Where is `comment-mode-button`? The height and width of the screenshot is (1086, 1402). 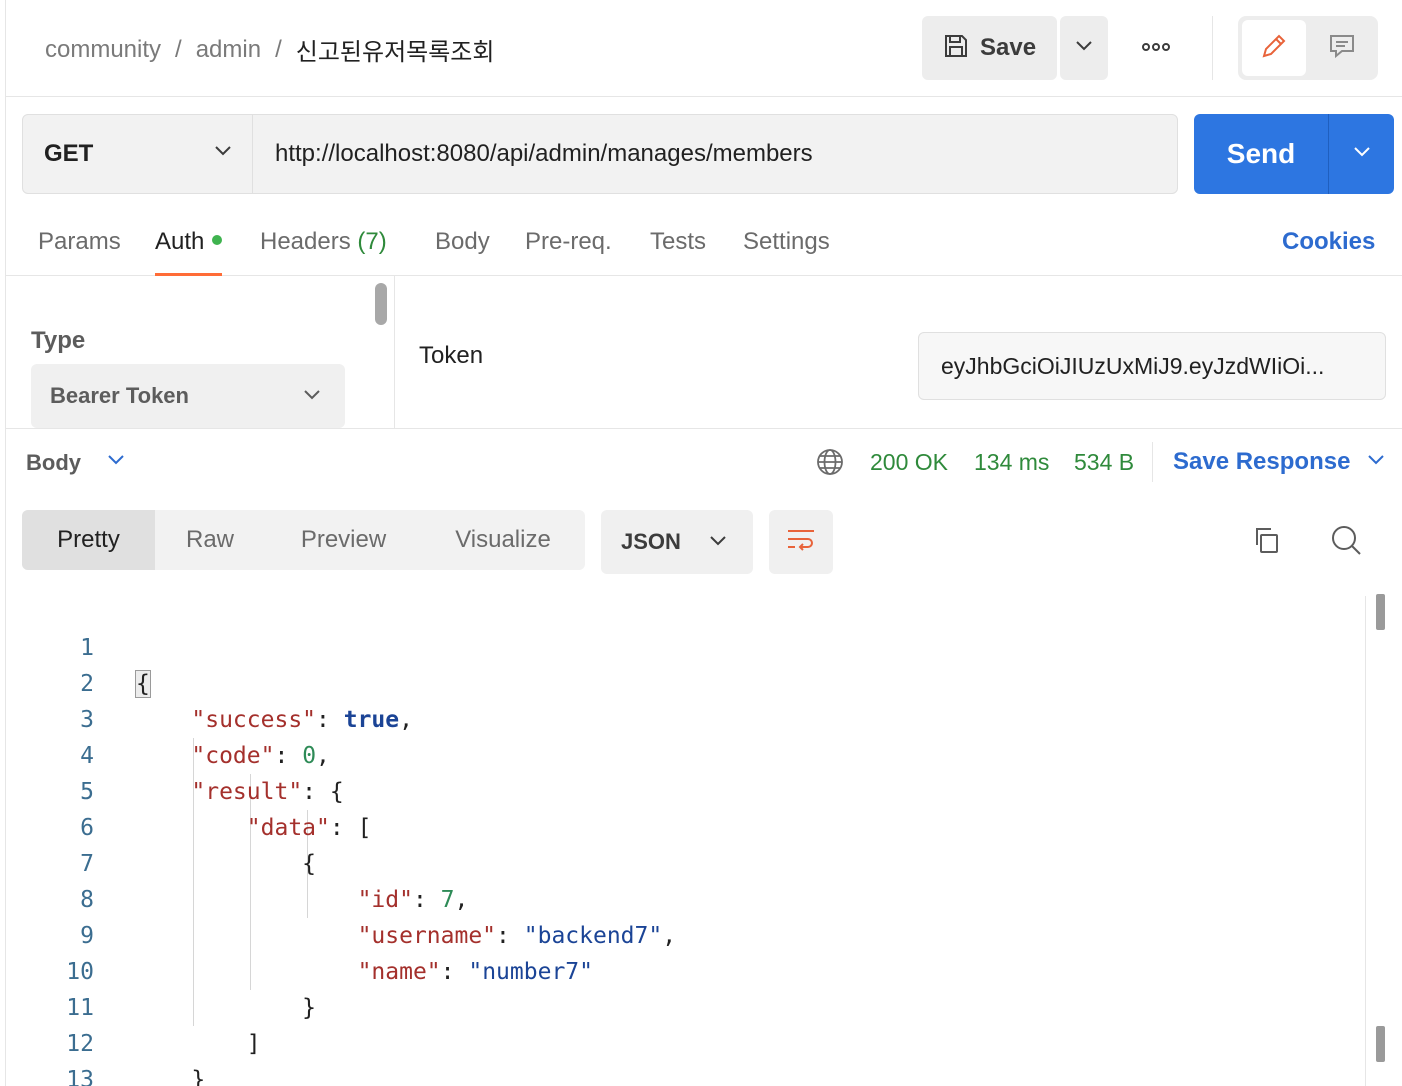 comment-mode-button is located at coordinates (1342, 48).